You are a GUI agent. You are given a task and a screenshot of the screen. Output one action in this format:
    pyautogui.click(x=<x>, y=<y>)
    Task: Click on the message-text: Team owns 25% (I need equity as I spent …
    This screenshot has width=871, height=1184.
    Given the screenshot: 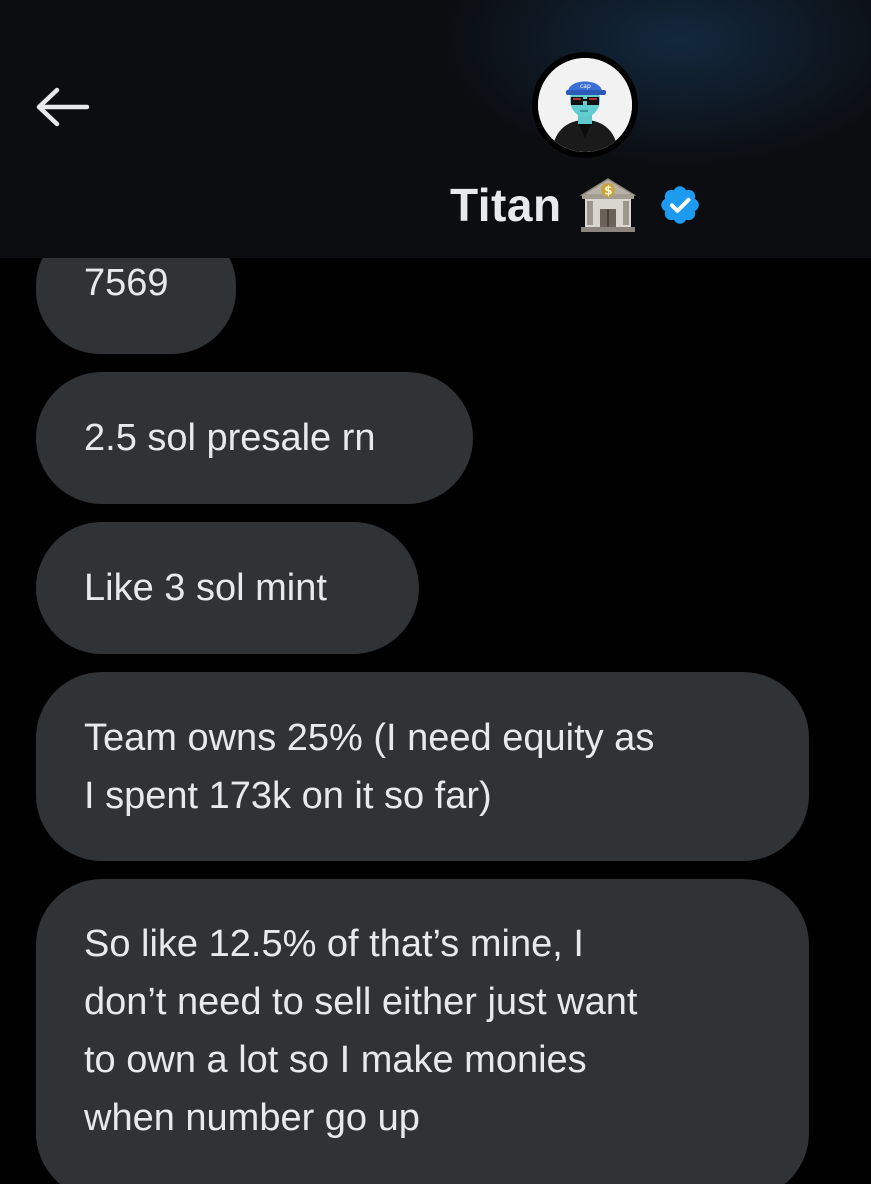 What is the action you would take?
    pyautogui.click(x=369, y=766)
    